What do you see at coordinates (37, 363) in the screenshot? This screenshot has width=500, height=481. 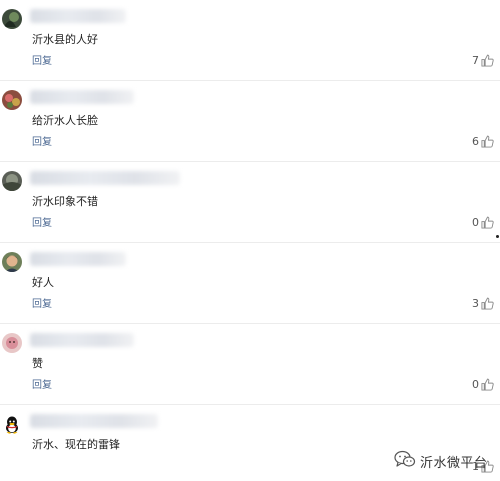 I see `comment-text: 赞` at bounding box center [37, 363].